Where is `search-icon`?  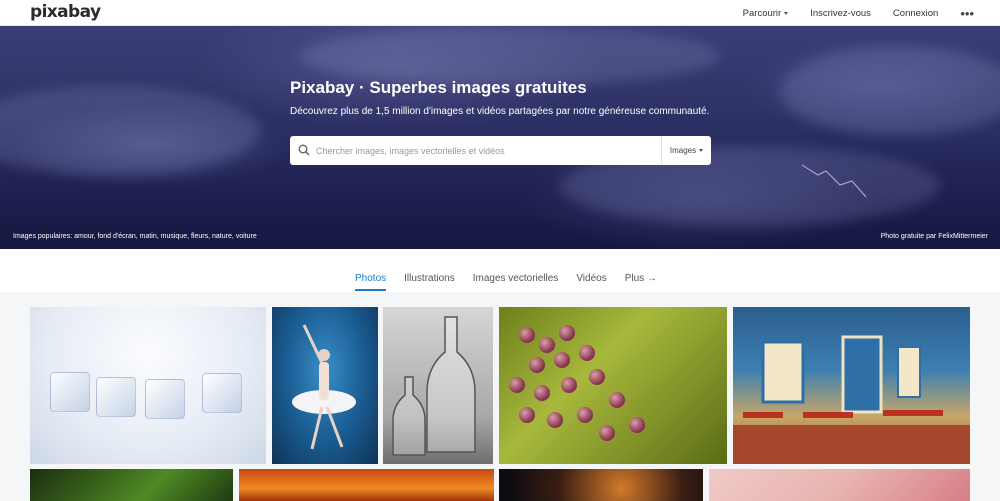
search-icon is located at coordinates (304, 150).